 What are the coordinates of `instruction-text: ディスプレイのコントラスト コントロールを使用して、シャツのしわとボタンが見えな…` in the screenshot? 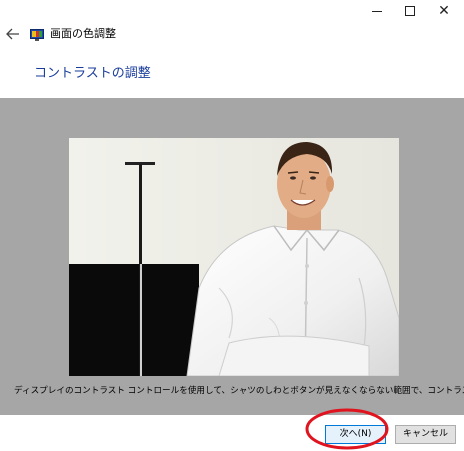 It's located at (239, 391).